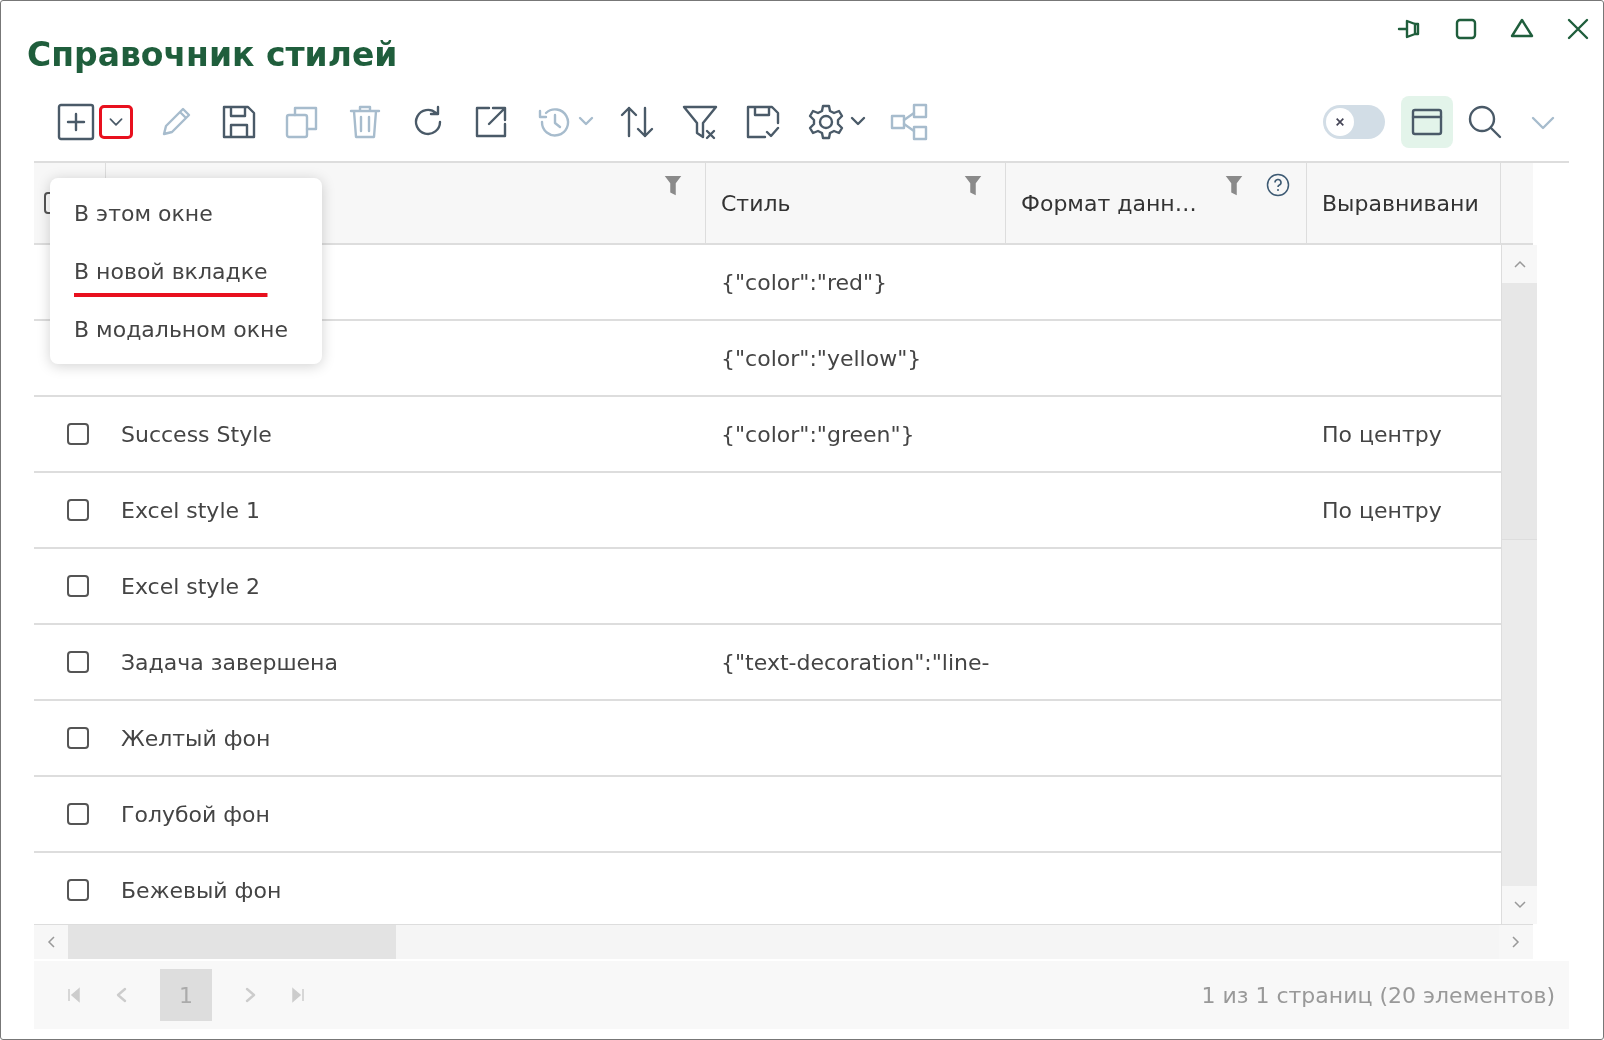 Image resolution: width=1604 pixels, height=1040 pixels. I want to click on table-cell: Excel style 1, so click(190, 510).